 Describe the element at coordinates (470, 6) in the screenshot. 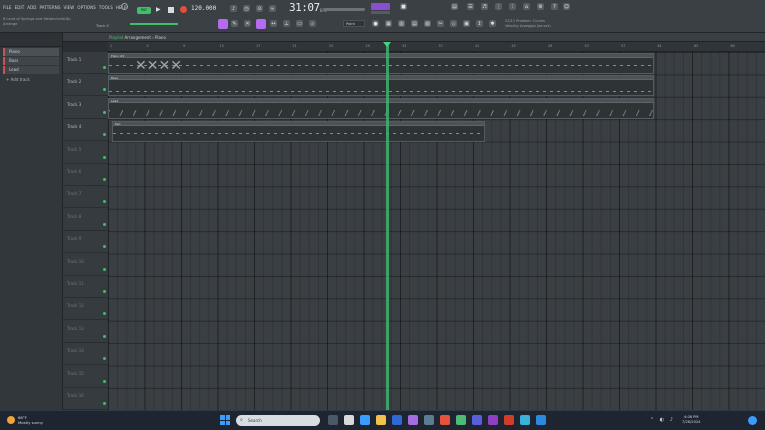

I see `playlist-icon: ☰` at that location.